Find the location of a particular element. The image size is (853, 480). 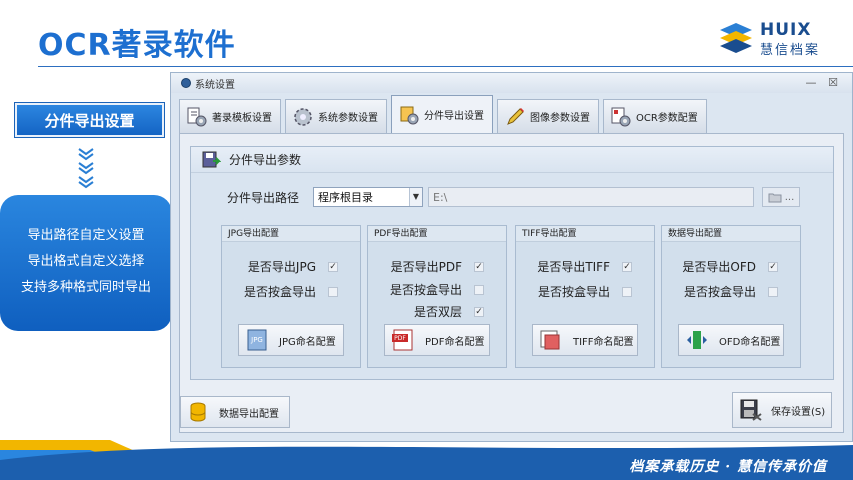

save-settings-button: 保存设置(S) is located at coordinates (782, 410).